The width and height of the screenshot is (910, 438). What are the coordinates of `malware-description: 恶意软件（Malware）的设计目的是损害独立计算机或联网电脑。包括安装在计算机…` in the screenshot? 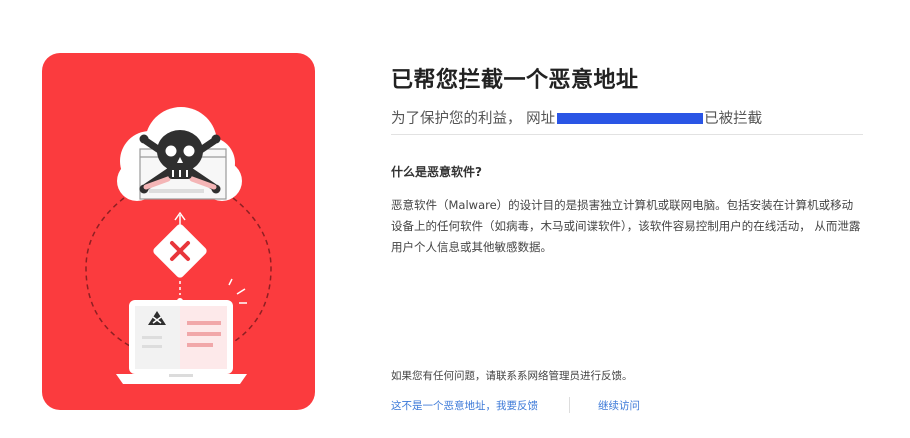 It's located at (626, 226).